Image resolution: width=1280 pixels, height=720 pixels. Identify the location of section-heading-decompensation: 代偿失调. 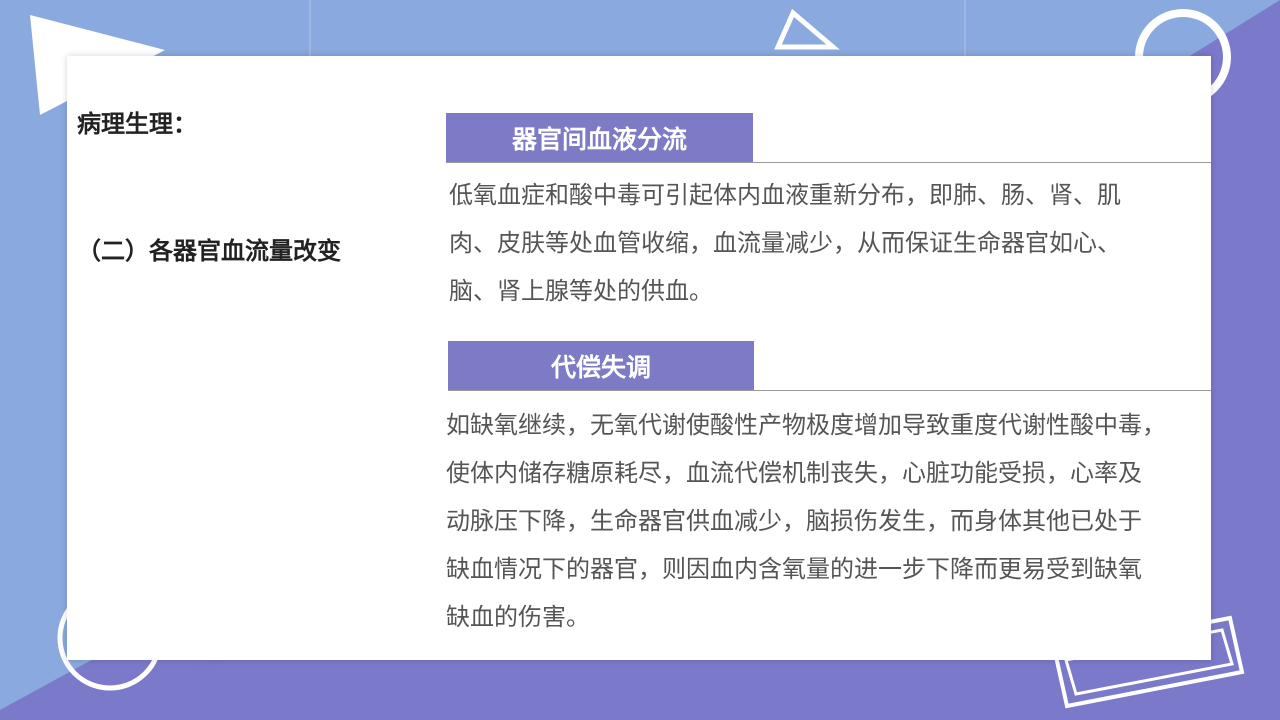
(601, 366).